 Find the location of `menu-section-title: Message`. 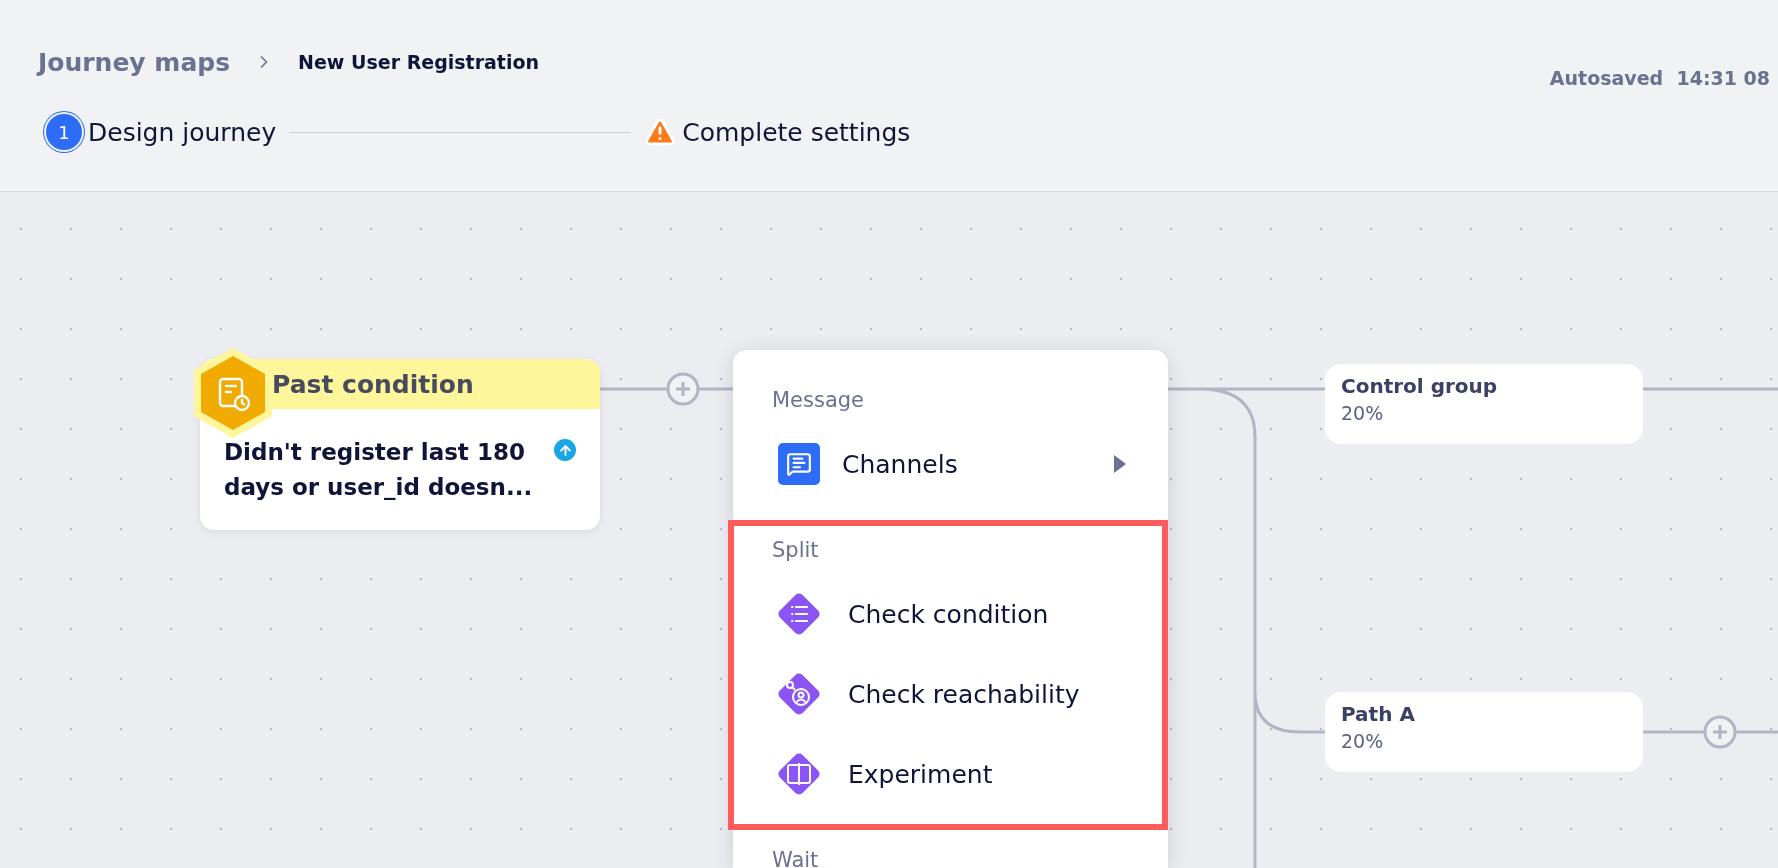

menu-section-title: Message is located at coordinates (819, 400).